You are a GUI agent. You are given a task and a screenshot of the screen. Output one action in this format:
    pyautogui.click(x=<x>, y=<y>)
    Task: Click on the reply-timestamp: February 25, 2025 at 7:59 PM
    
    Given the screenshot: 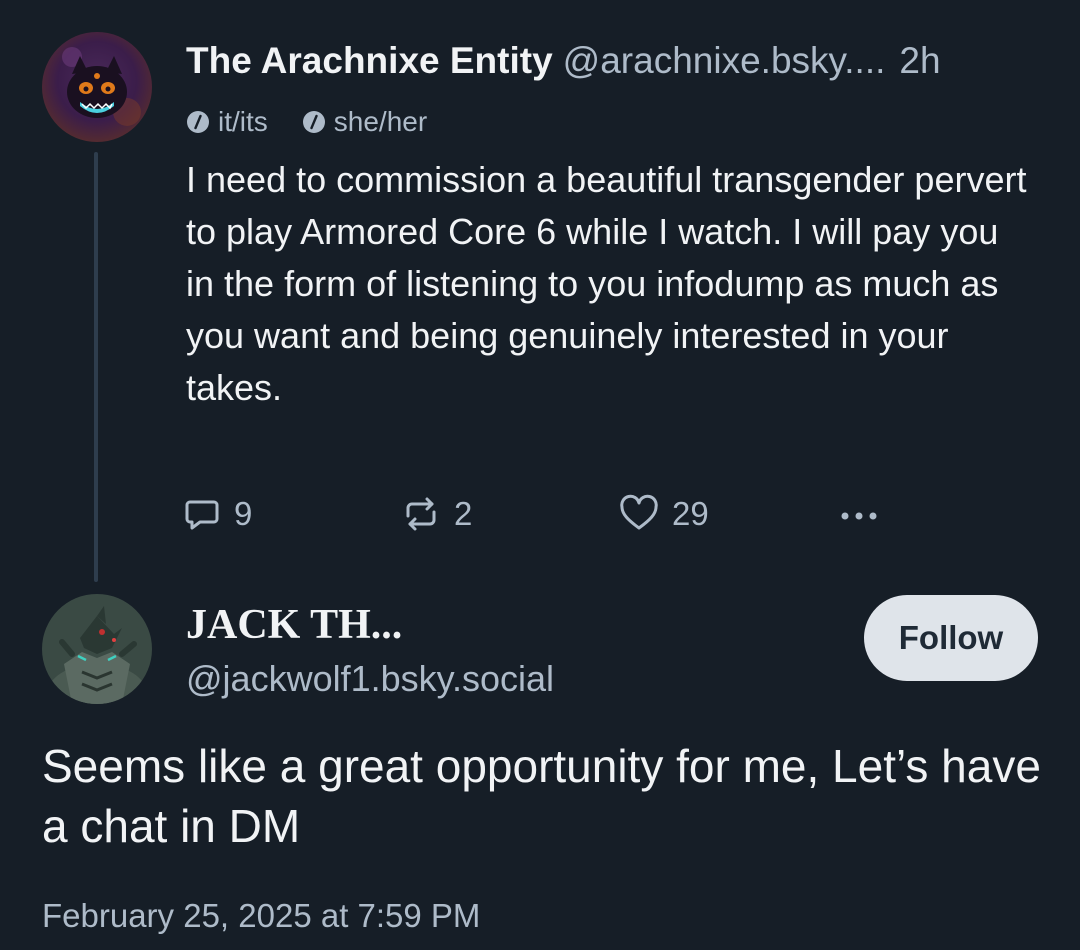 What is the action you would take?
    pyautogui.click(x=261, y=915)
    